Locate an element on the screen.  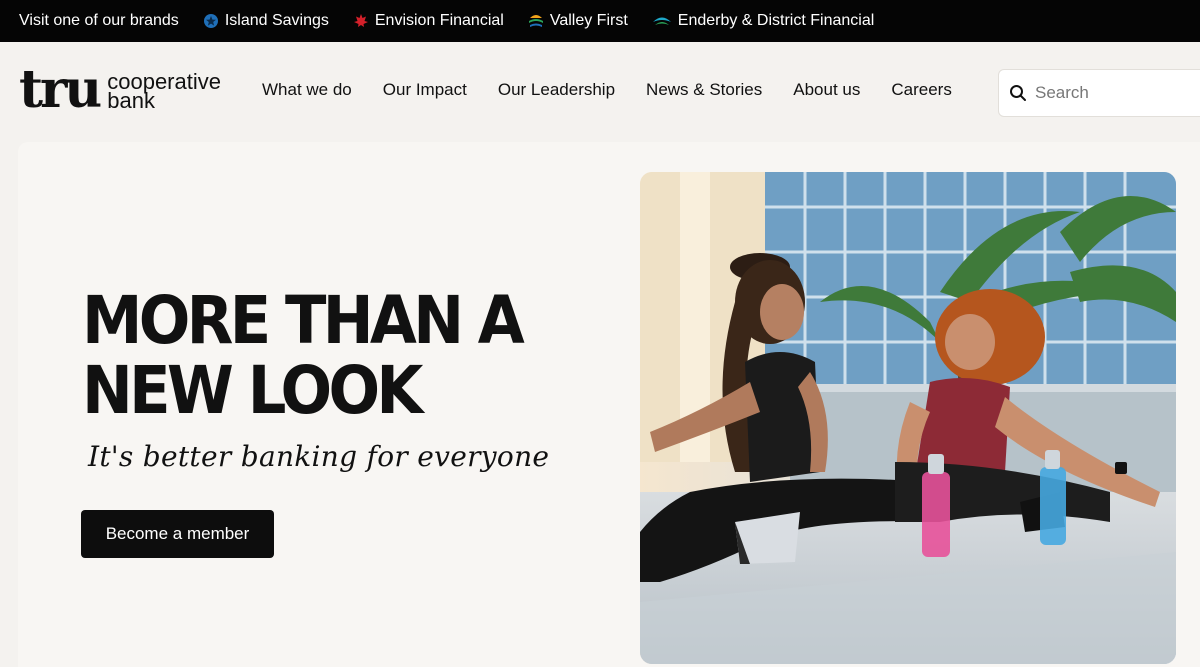
island-savings-logo-icon is located at coordinates (210, 21).